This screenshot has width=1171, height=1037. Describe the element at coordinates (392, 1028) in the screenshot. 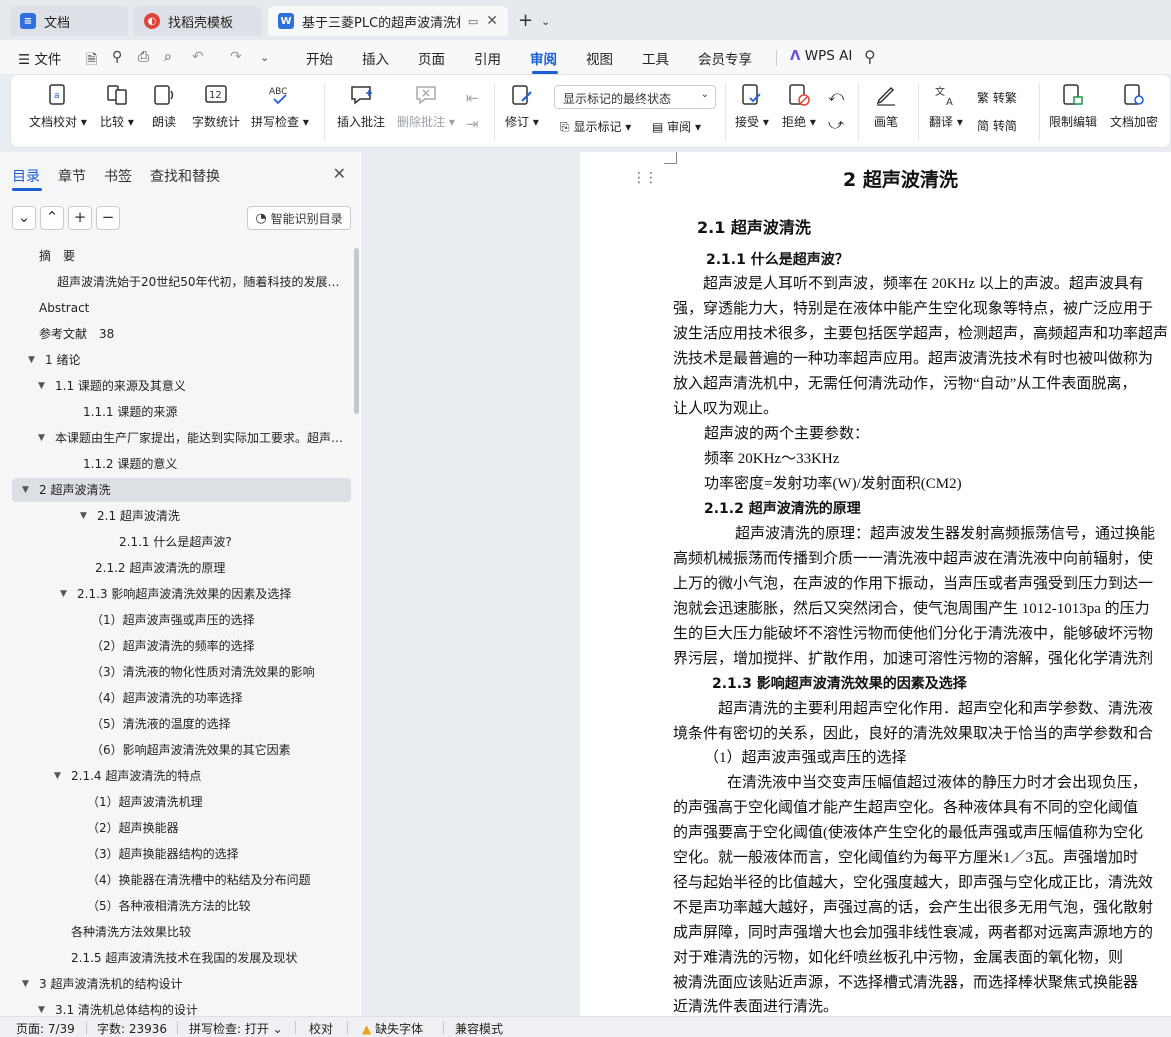

I see `missing-font-button: ▲ 缺失字体` at that location.